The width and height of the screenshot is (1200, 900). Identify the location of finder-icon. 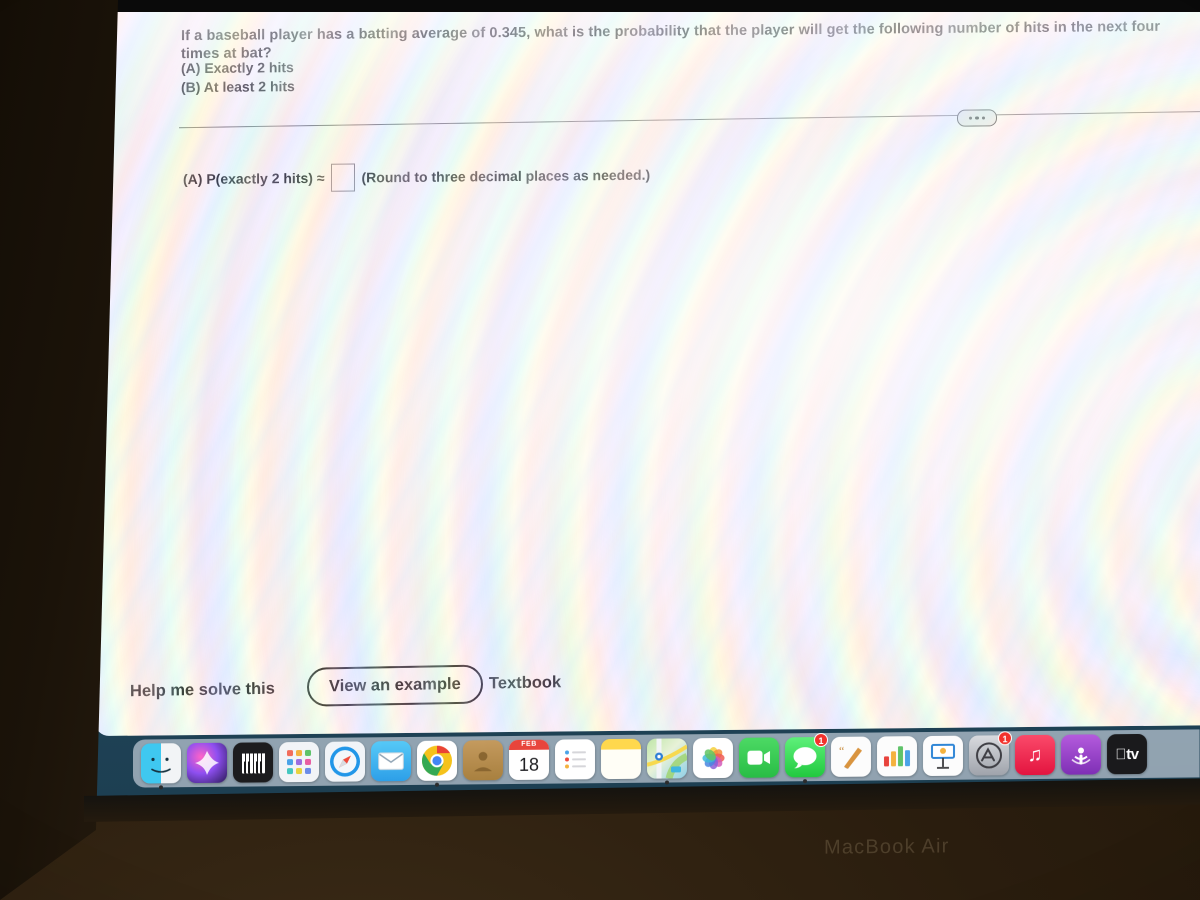
(161, 763).